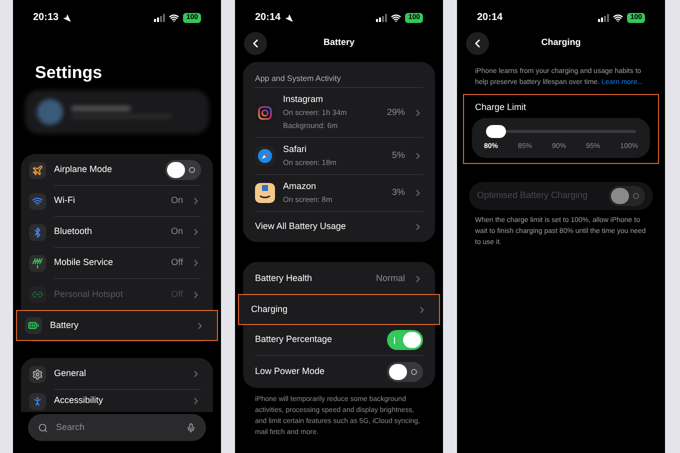 This screenshot has height=453, width=680. Describe the element at coordinates (300, 186) in the screenshot. I see `app-name: Amazon` at that location.